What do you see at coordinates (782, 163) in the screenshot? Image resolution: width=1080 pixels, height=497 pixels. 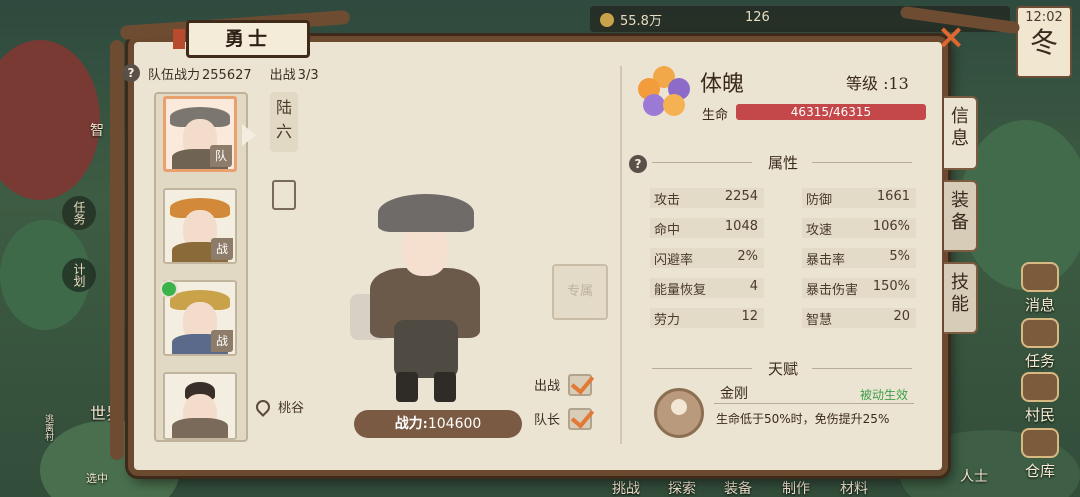 I see `attributes-title: 属性` at bounding box center [782, 163].